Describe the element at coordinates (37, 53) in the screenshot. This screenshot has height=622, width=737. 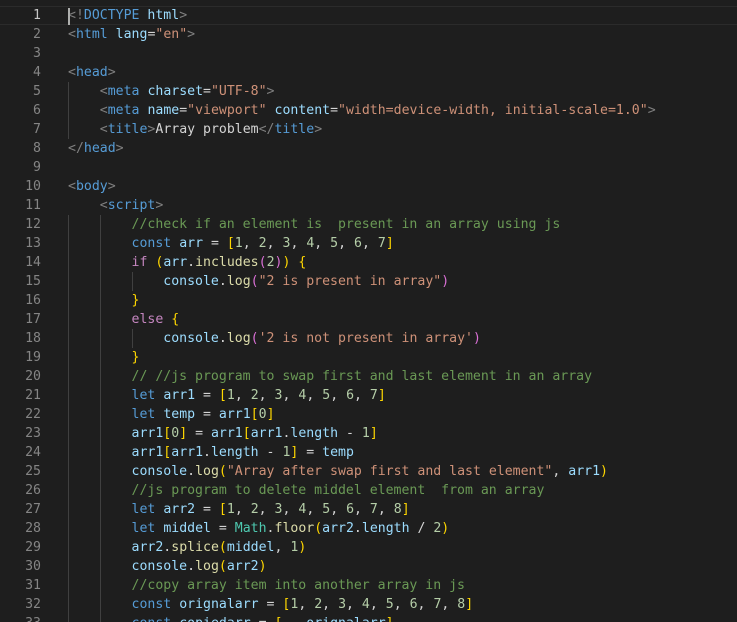
I see `line-number: 3` at that location.